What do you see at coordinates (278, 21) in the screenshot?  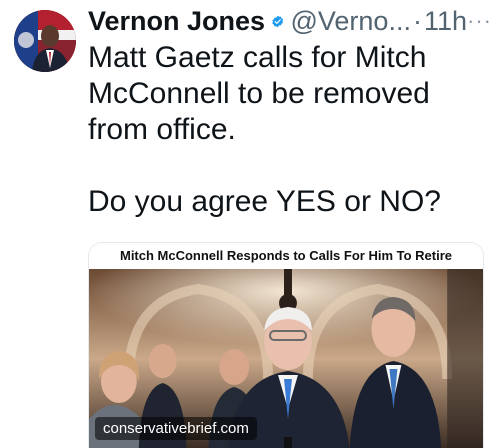 I see `verified-badge-icon` at bounding box center [278, 21].